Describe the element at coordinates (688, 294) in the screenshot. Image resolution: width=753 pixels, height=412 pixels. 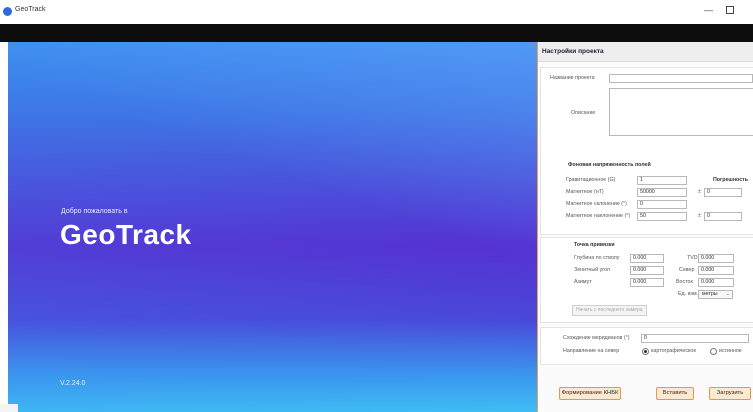
I see `units-label: Ед. изм.` at that location.